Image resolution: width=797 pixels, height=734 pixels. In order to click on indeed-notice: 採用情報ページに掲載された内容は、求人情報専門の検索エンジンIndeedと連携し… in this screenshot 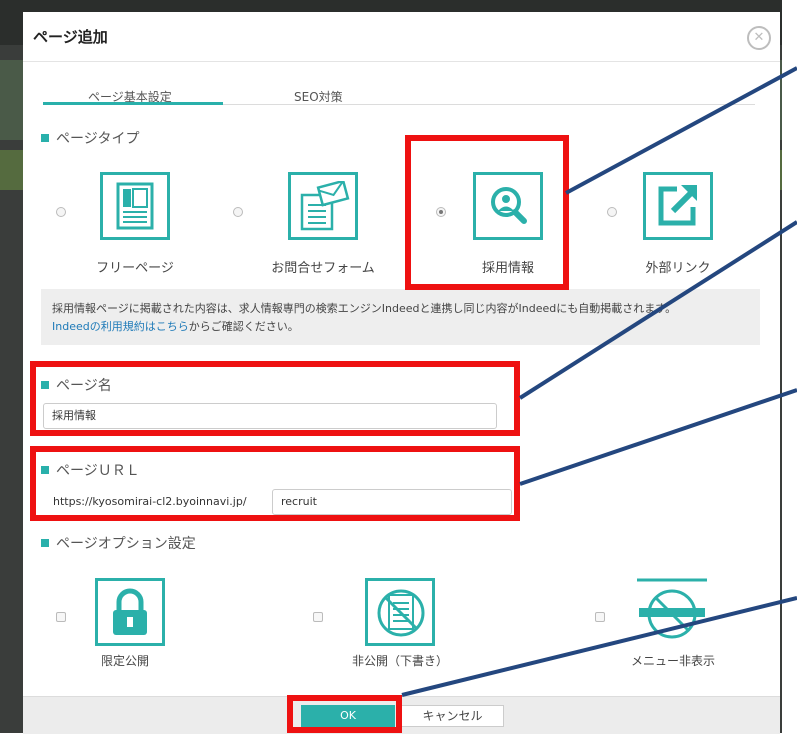, I will do `click(400, 317)`.